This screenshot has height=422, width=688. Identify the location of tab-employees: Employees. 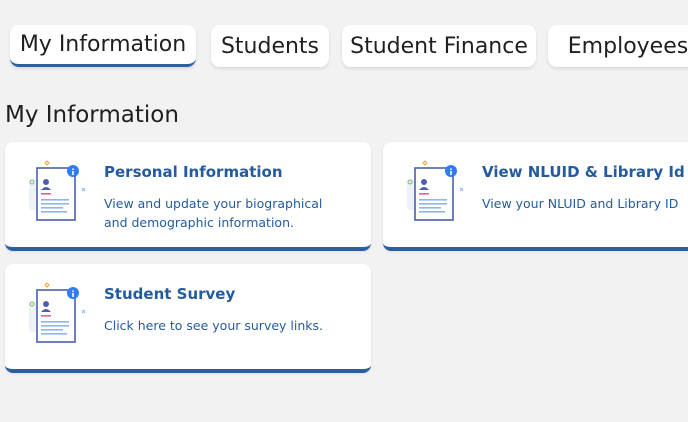
(618, 46).